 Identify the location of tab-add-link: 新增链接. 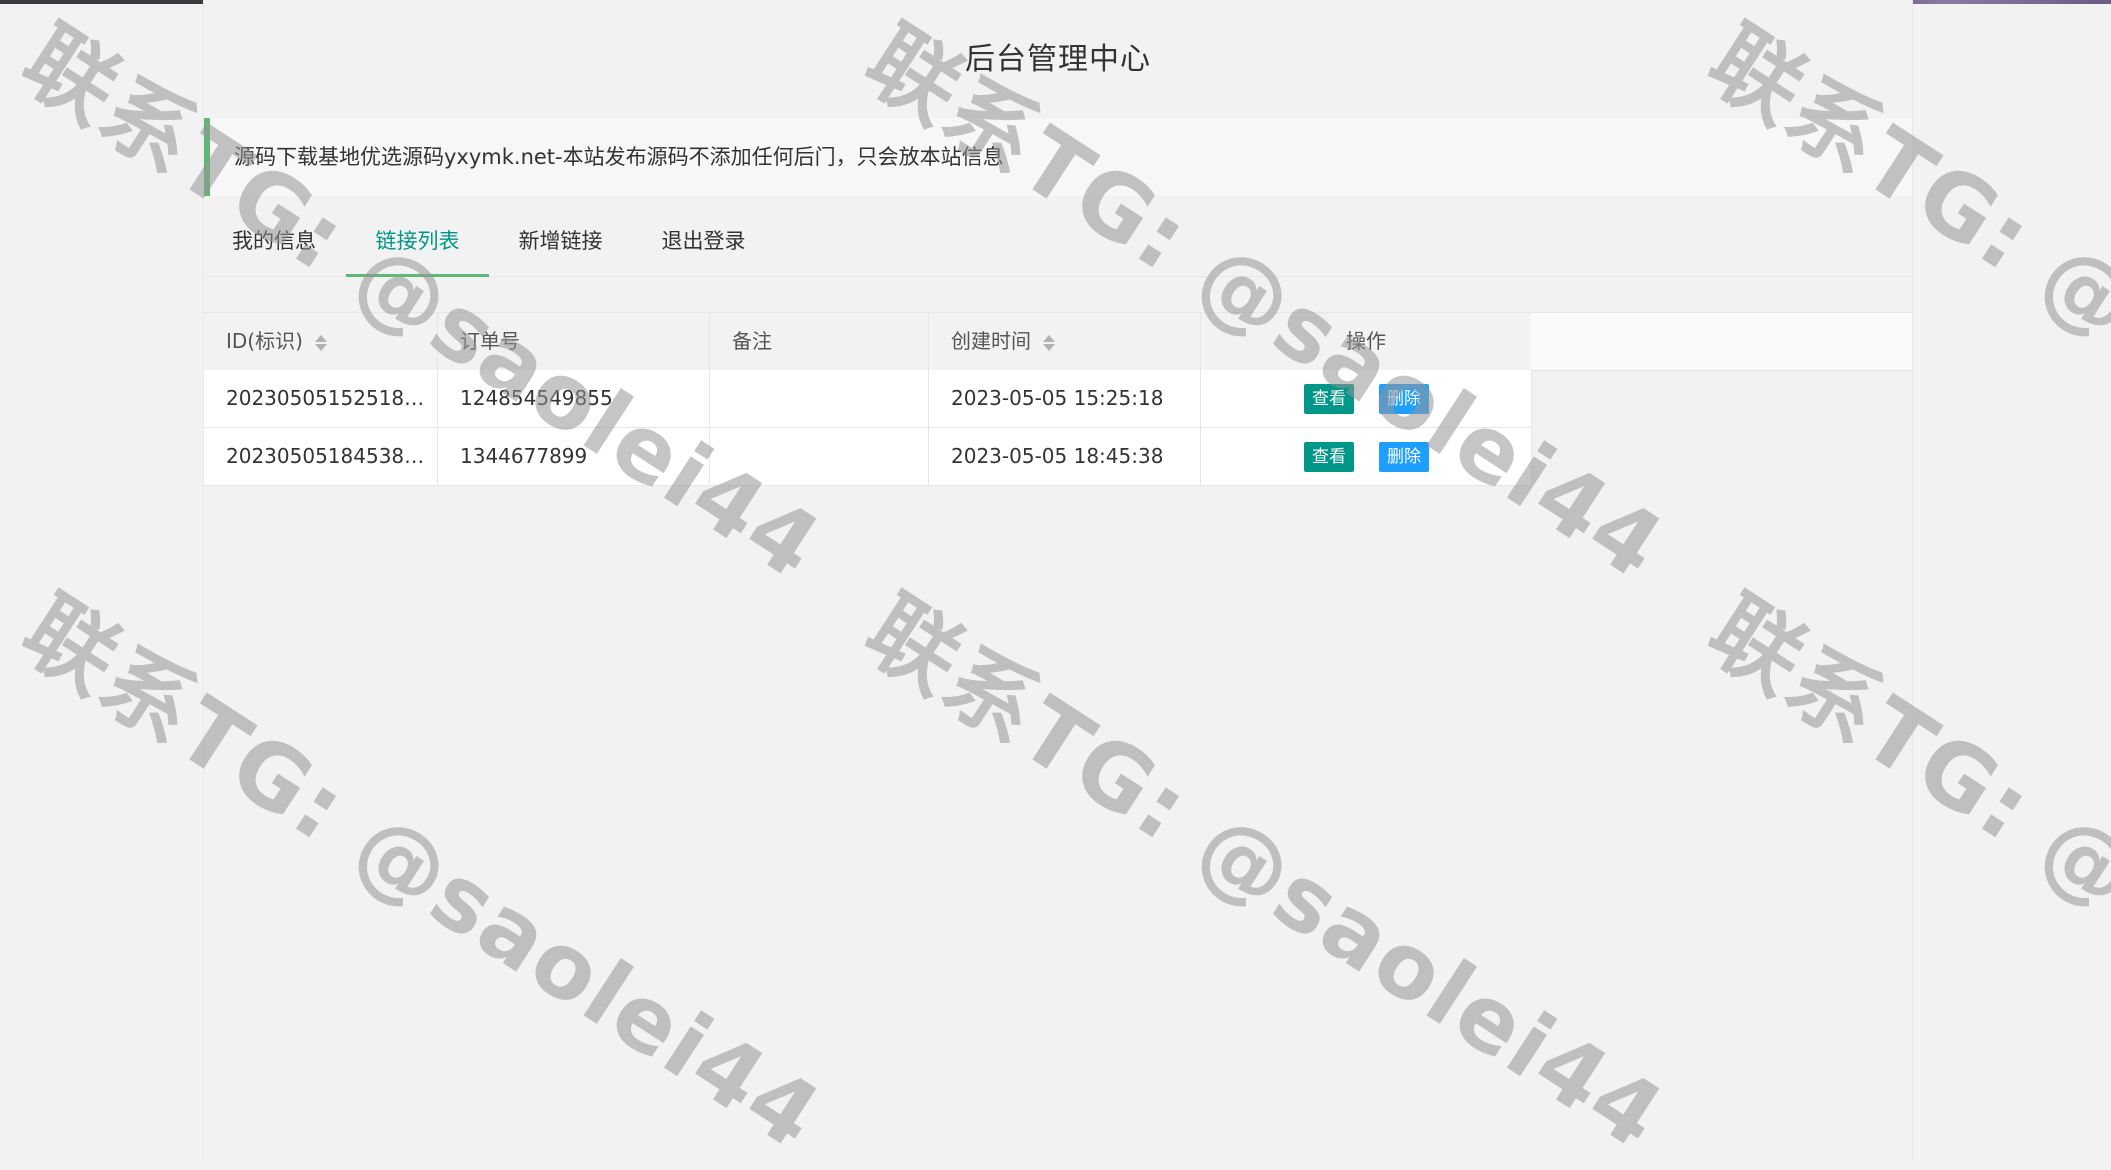
(560, 243).